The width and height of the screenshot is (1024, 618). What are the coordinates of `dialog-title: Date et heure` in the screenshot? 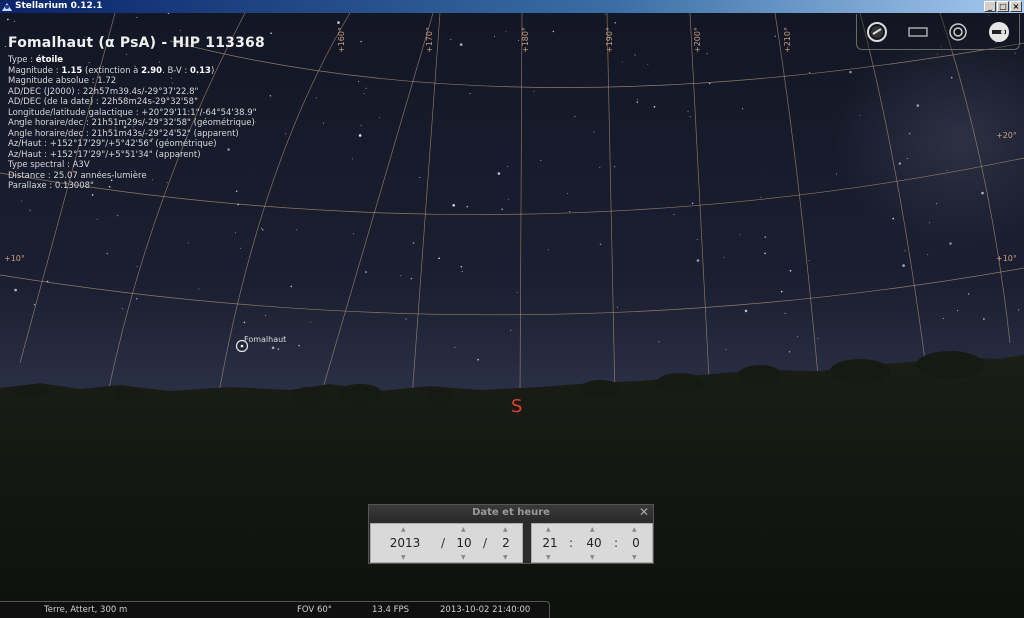 It's located at (511, 512).